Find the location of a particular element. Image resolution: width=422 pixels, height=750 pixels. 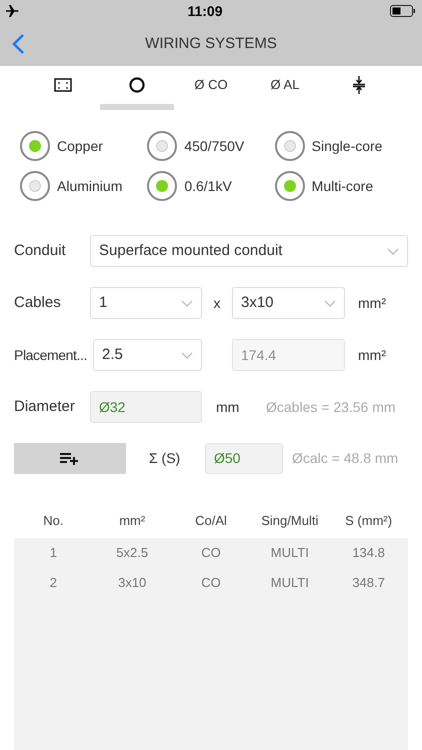

cables-diameter-note: Øcables = 23.56 mm is located at coordinates (331, 407).